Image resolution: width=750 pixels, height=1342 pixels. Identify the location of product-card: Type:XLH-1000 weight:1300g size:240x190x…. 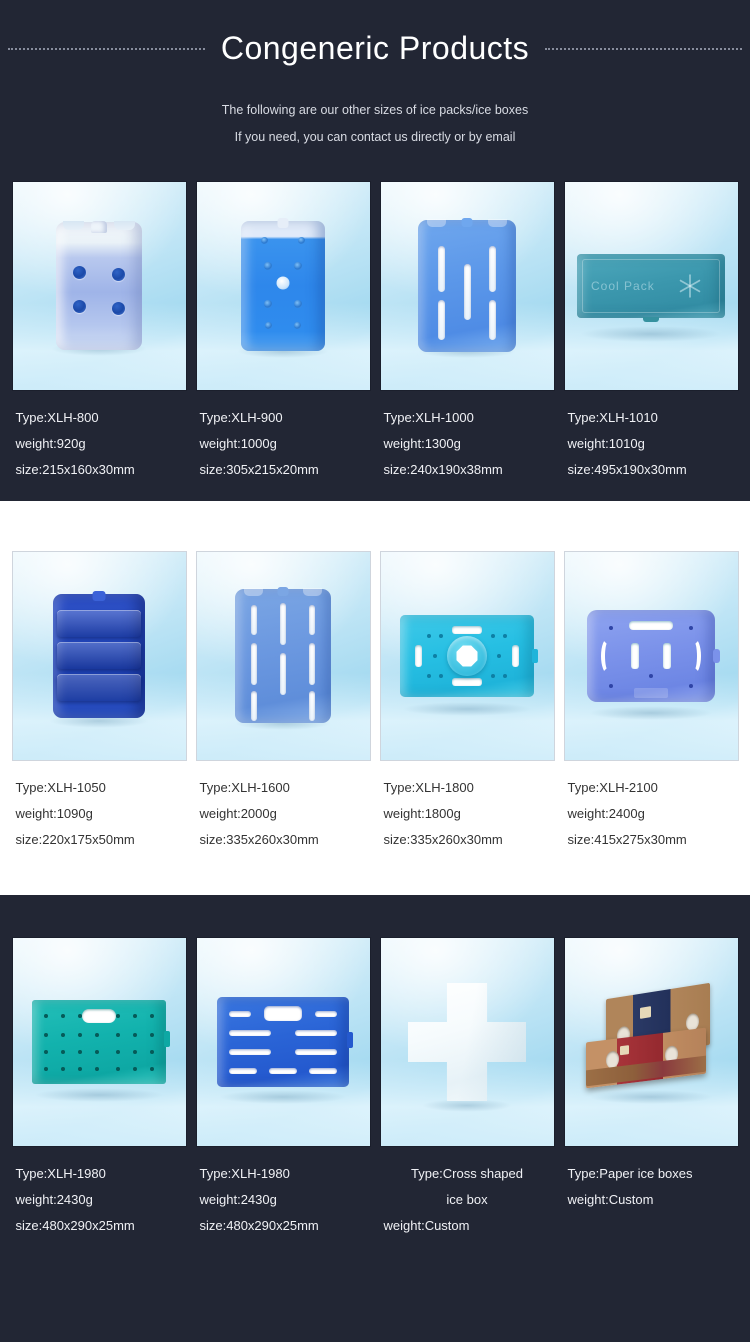
(467, 332).